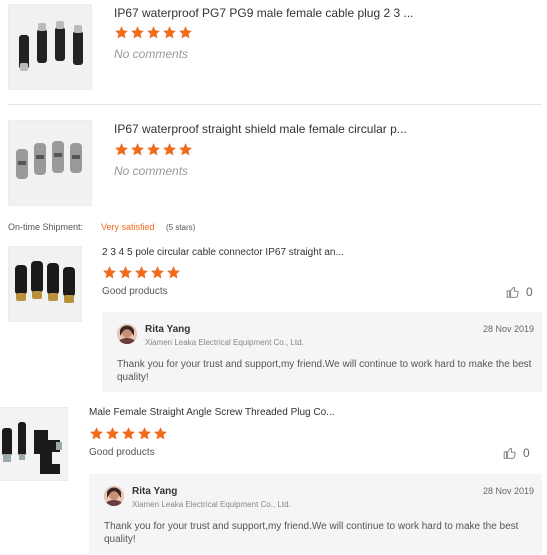  What do you see at coordinates (46, 227) in the screenshot?
I see `shipment-label: On-time Shipment:` at bounding box center [46, 227].